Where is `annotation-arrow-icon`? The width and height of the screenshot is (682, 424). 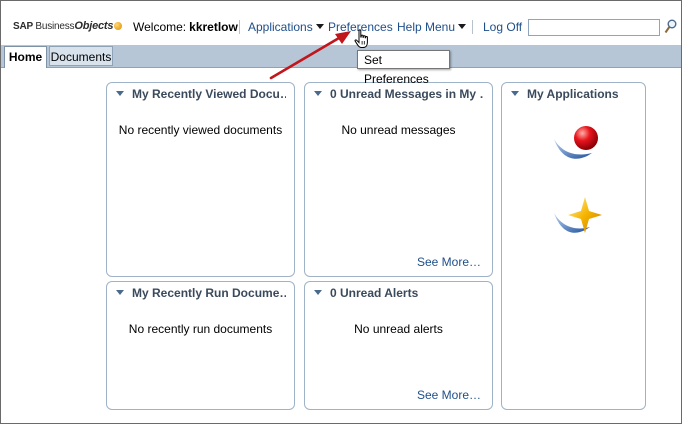
annotation-arrow-icon is located at coordinates (310, 55).